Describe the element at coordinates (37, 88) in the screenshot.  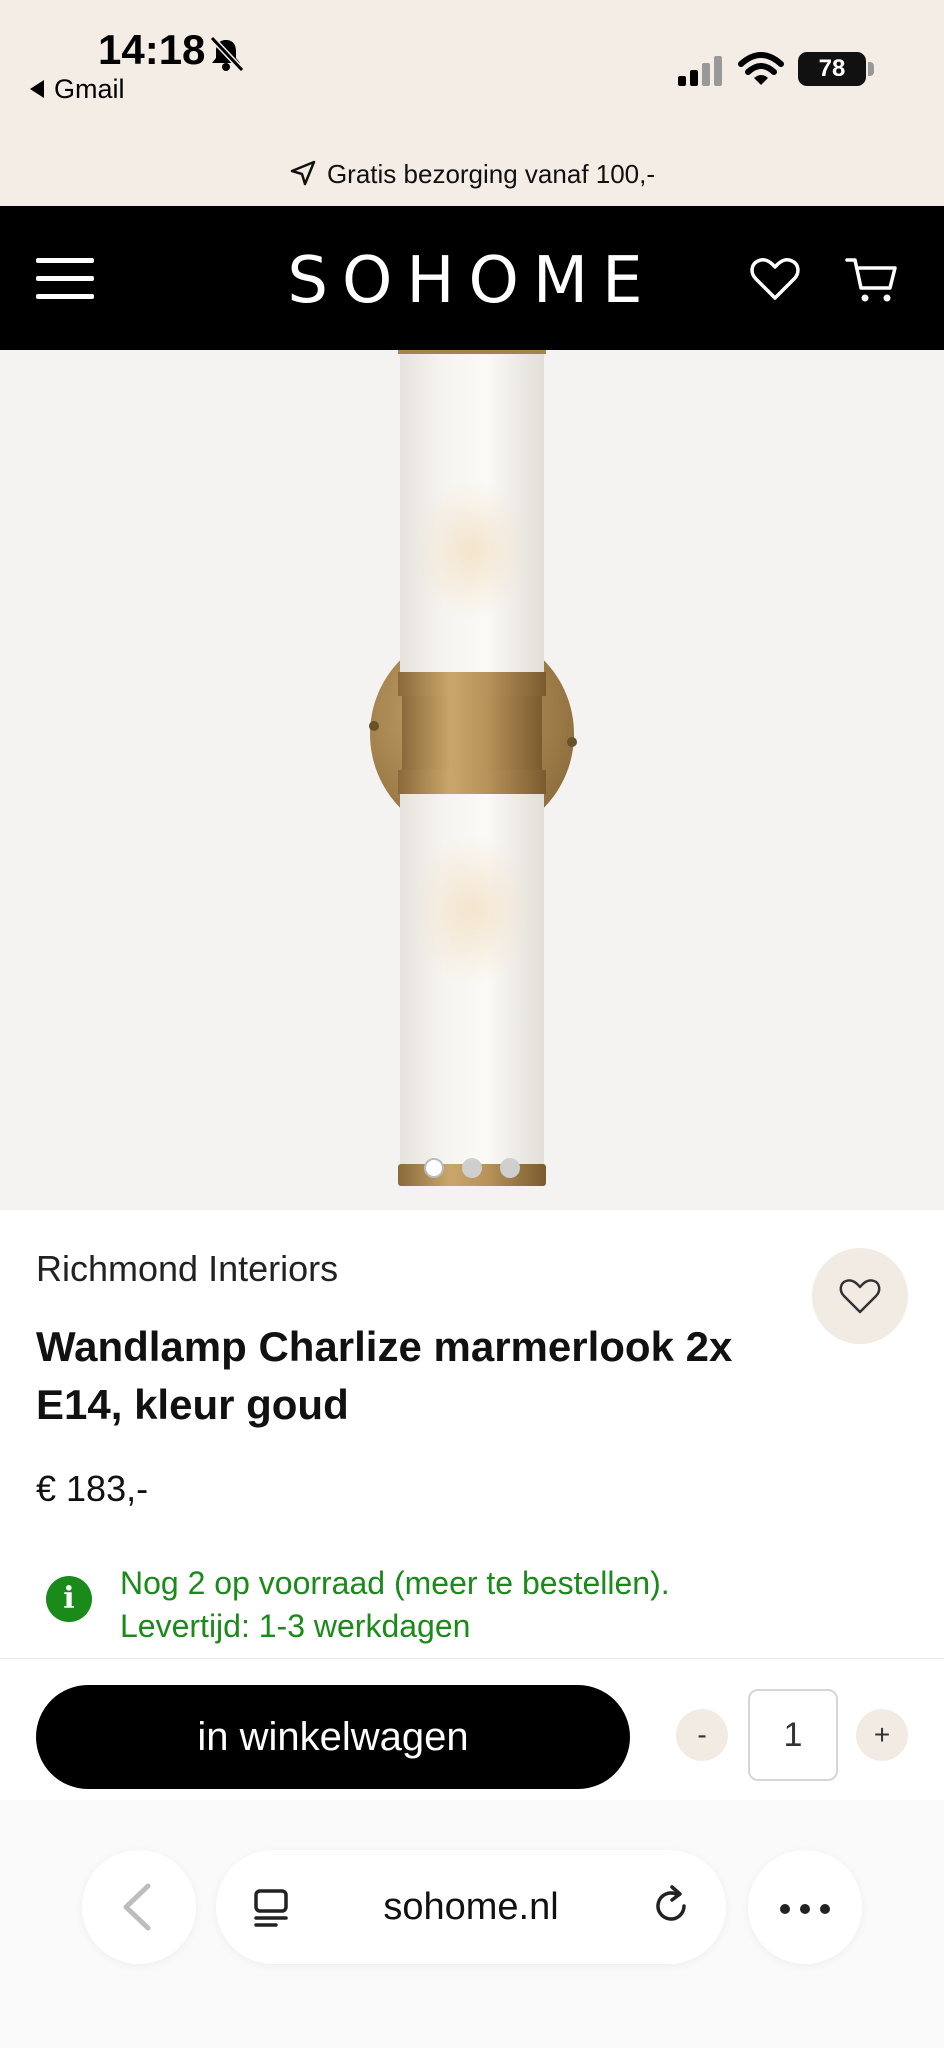
I see `back-triangle-icon` at that location.